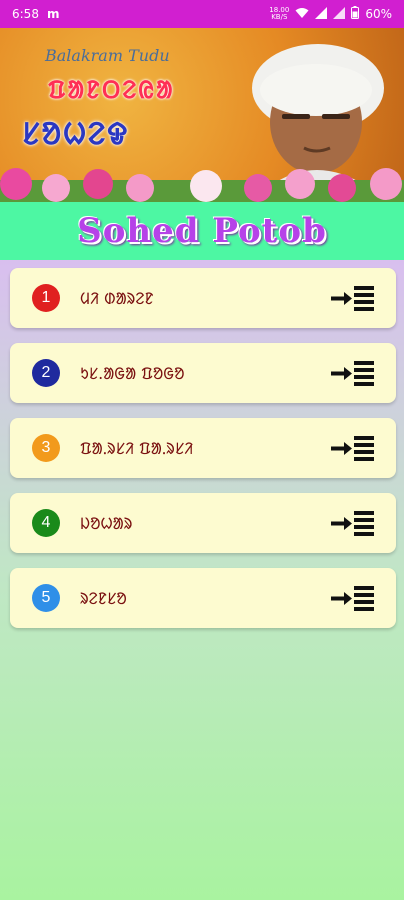 This screenshot has height=900, width=404. Describe the element at coordinates (53, 14) in the screenshot. I see `notification-app-icon: m` at that location.